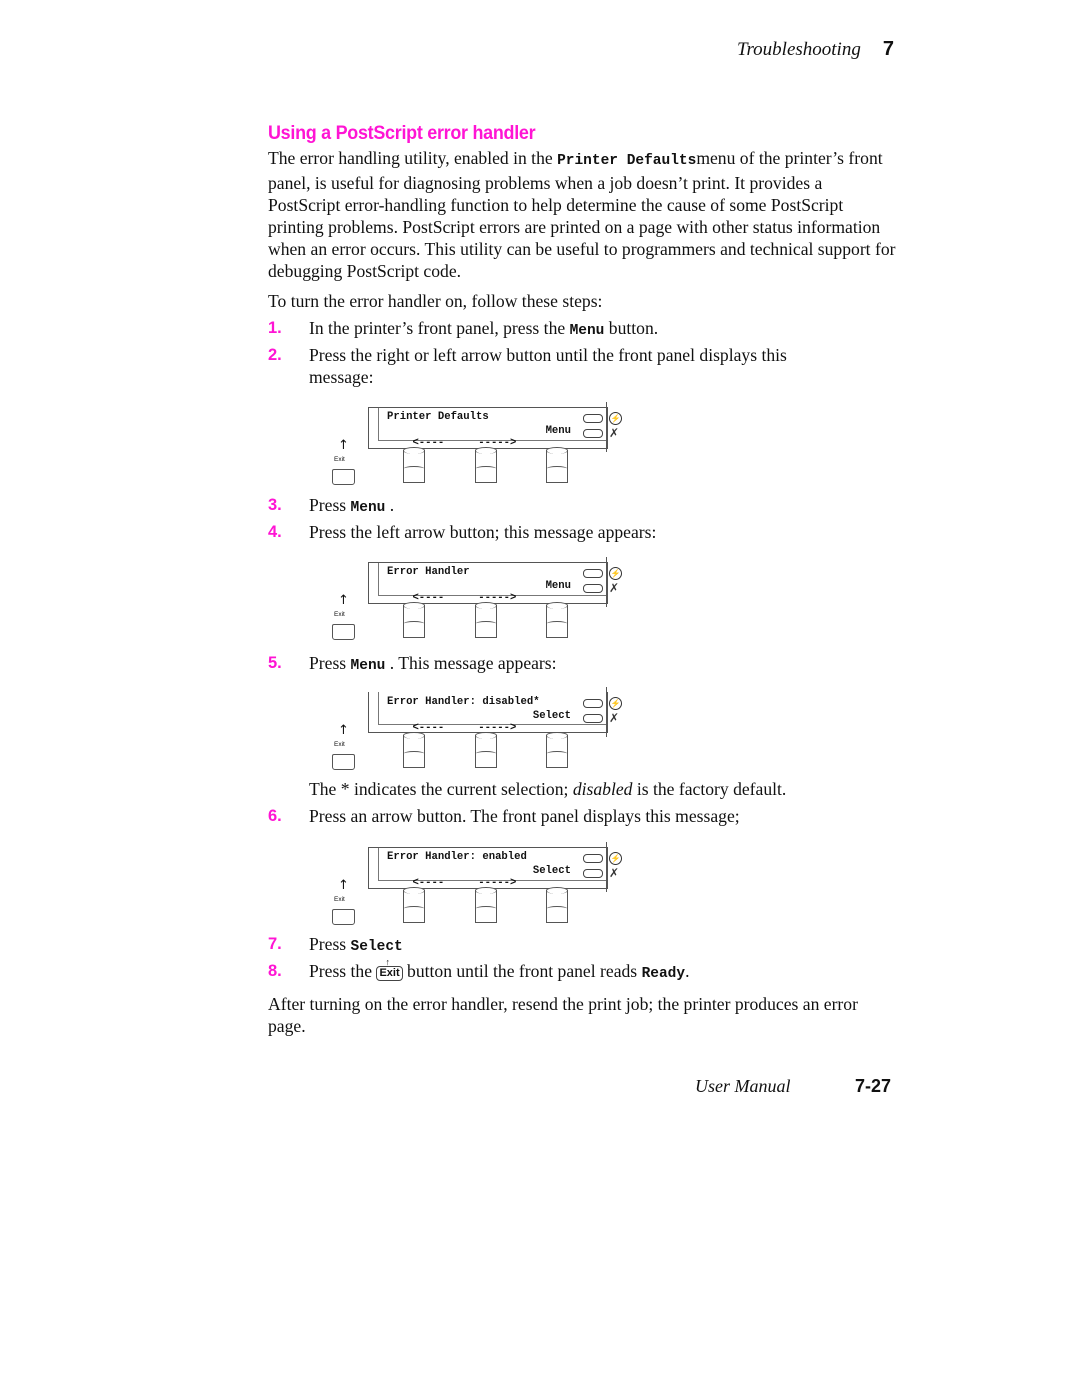 The width and height of the screenshot is (1080, 1397). What do you see at coordinates (275, 532) in the screenshot?
I see `step-number: 4.` at bounding box center [275, 532].